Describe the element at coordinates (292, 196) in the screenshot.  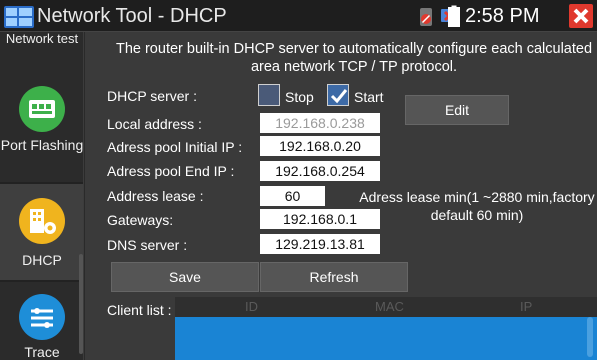
I see `lease-field: 60` at that location.